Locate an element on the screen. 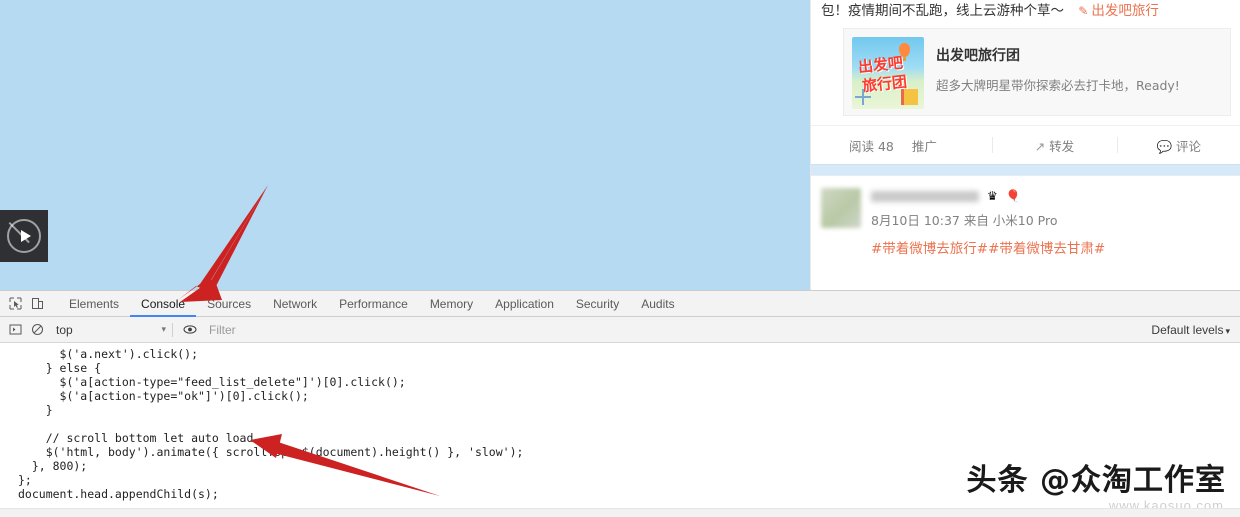 The height and width of the screenshot is (517, 1240). weibo-promo-card-desc: 超多大牌明星带你探索必去打卡地，Ready! is located at coordinates (1058, 85).